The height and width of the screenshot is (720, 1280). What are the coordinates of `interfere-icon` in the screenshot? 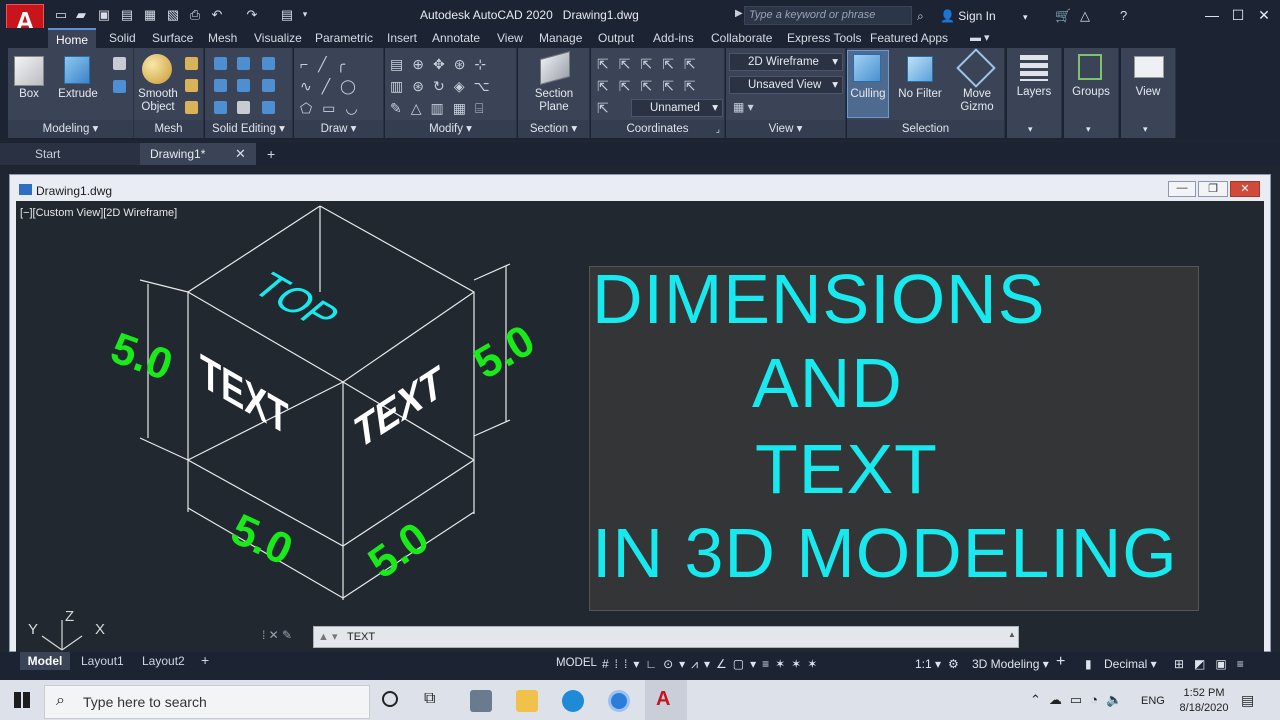 It's located at (220, 85).